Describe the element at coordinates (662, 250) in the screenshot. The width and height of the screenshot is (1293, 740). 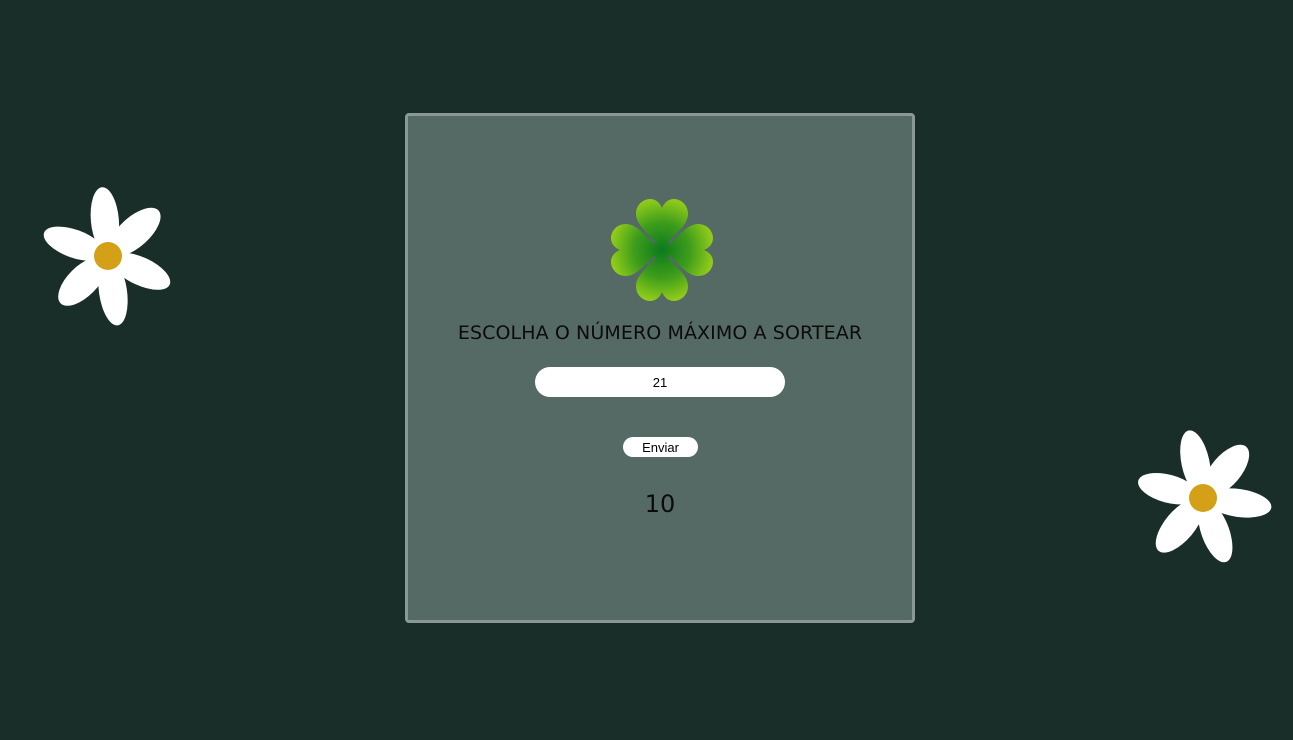
I see `four-leaf-clover-icon` at that location.